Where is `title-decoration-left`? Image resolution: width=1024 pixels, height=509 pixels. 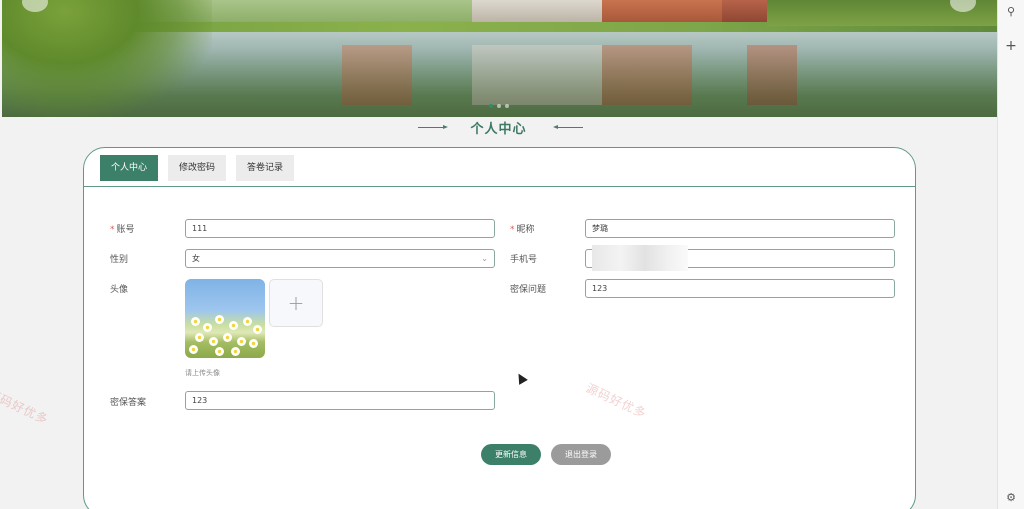
title-decoration-left is located at coordinates (433, 127).